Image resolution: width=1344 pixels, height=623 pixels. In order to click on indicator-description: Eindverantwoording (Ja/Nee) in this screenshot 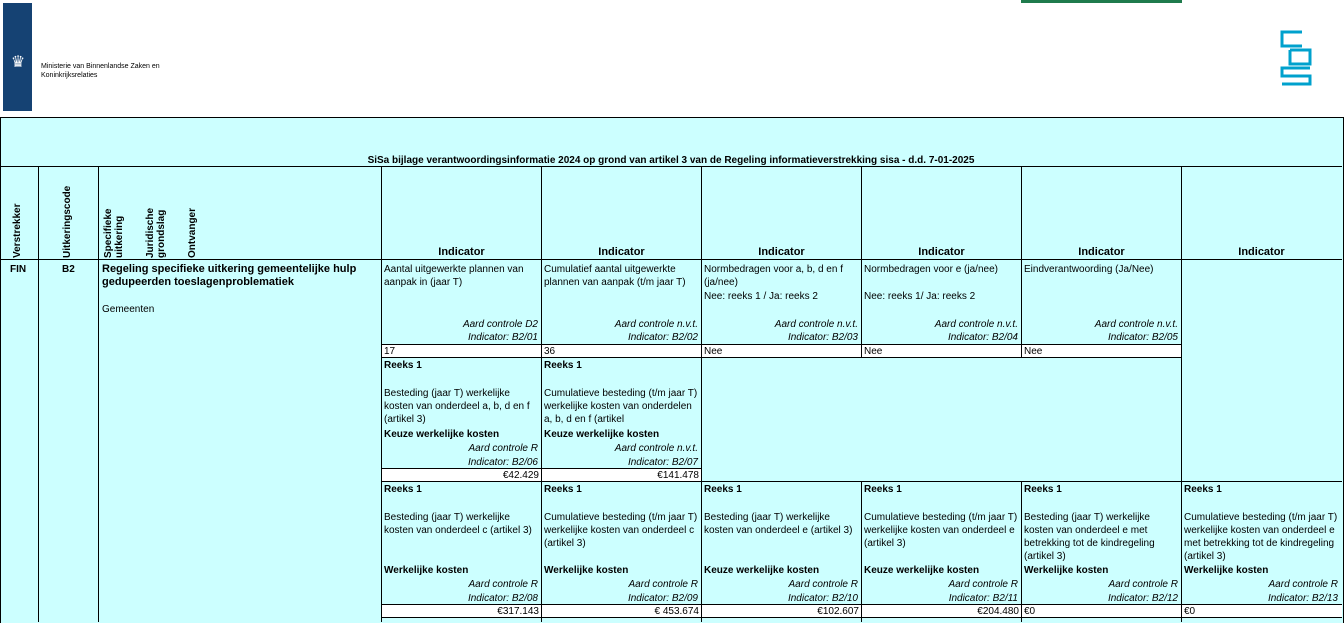, I will do `click(1089, 269)`.